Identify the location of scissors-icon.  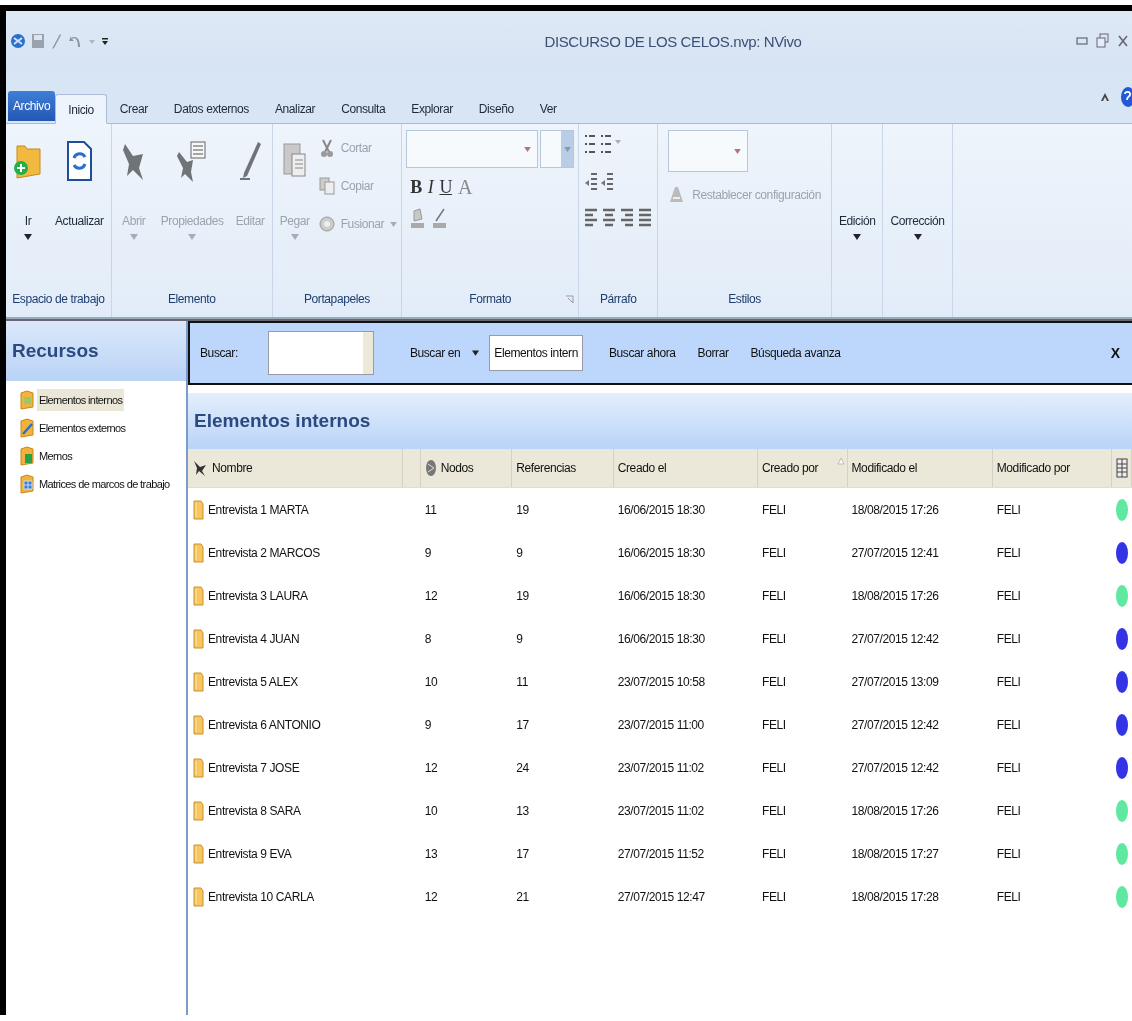
(326, 148).